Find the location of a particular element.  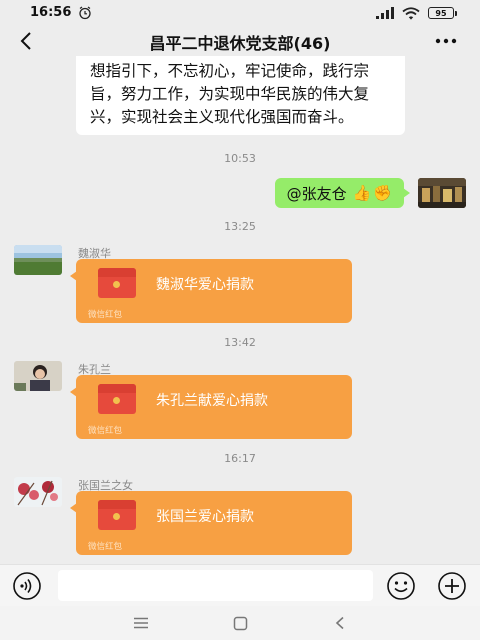

red-packet: 张国兰爱心捐款 微信红包 is located at coordinates (211, 523).